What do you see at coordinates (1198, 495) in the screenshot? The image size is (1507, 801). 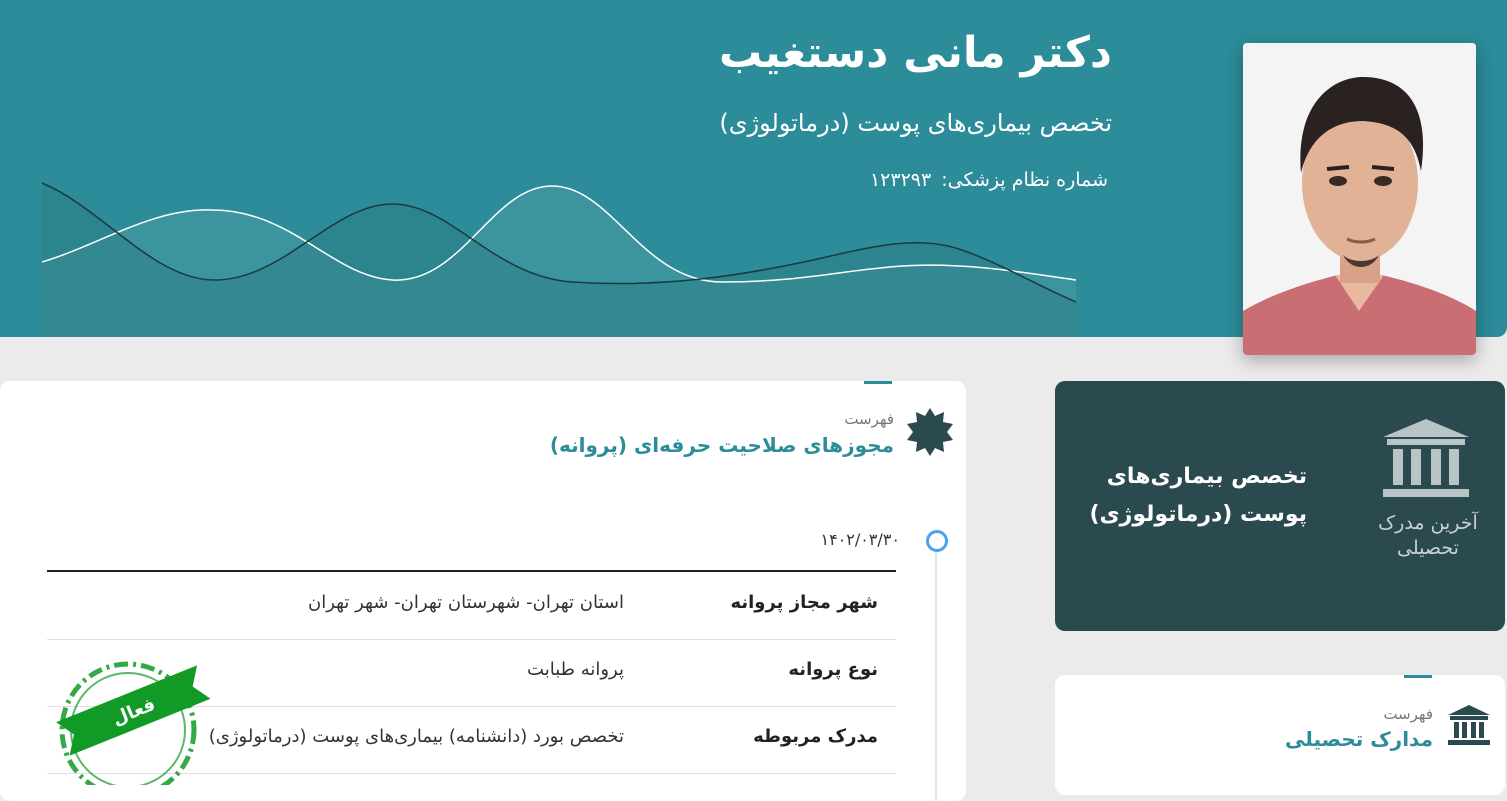 I see `latest-degree-title: تخصص بیماری‌های پوست (درماتولوژی)` at bounding box center [1198, 495].